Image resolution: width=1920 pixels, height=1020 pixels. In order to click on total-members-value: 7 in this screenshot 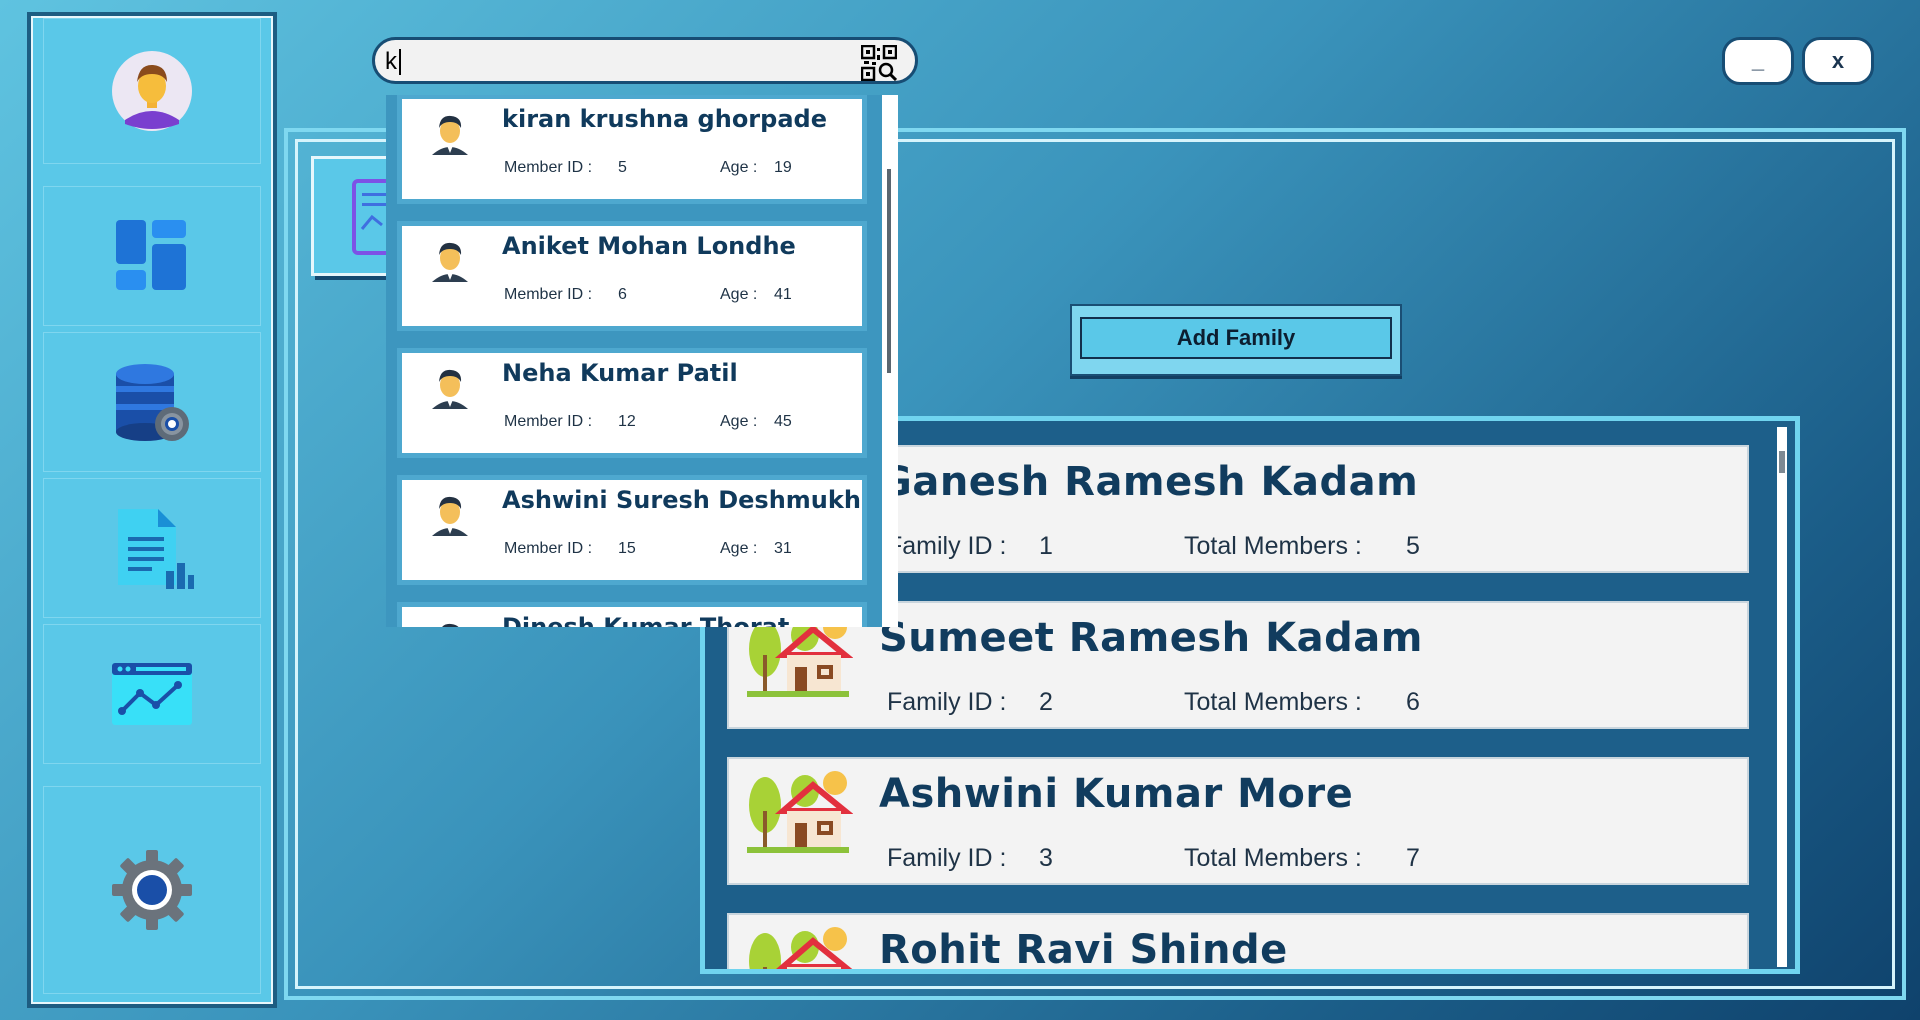, I will do `click(1413, 858)`.